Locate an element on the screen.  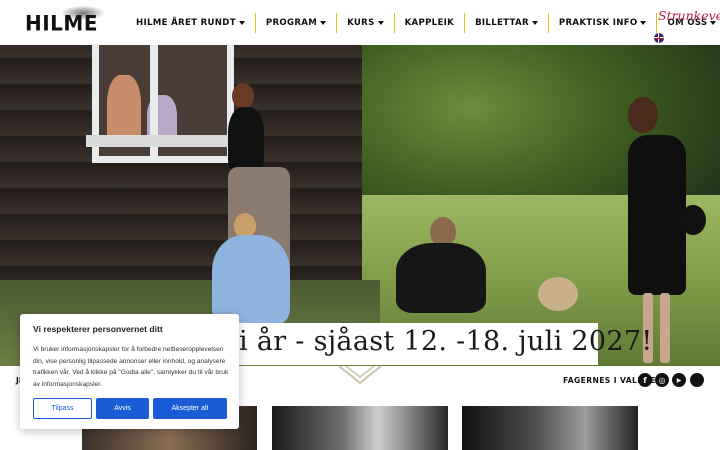
nav-item-billettar: BILLETTAR is located at coordinates (507, 23).